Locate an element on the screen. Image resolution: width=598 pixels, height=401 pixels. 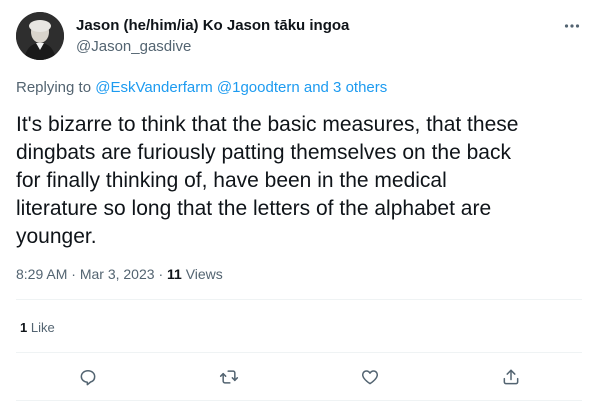
mention-link: @EskVanderfarm is located at coordinates (154, 87).